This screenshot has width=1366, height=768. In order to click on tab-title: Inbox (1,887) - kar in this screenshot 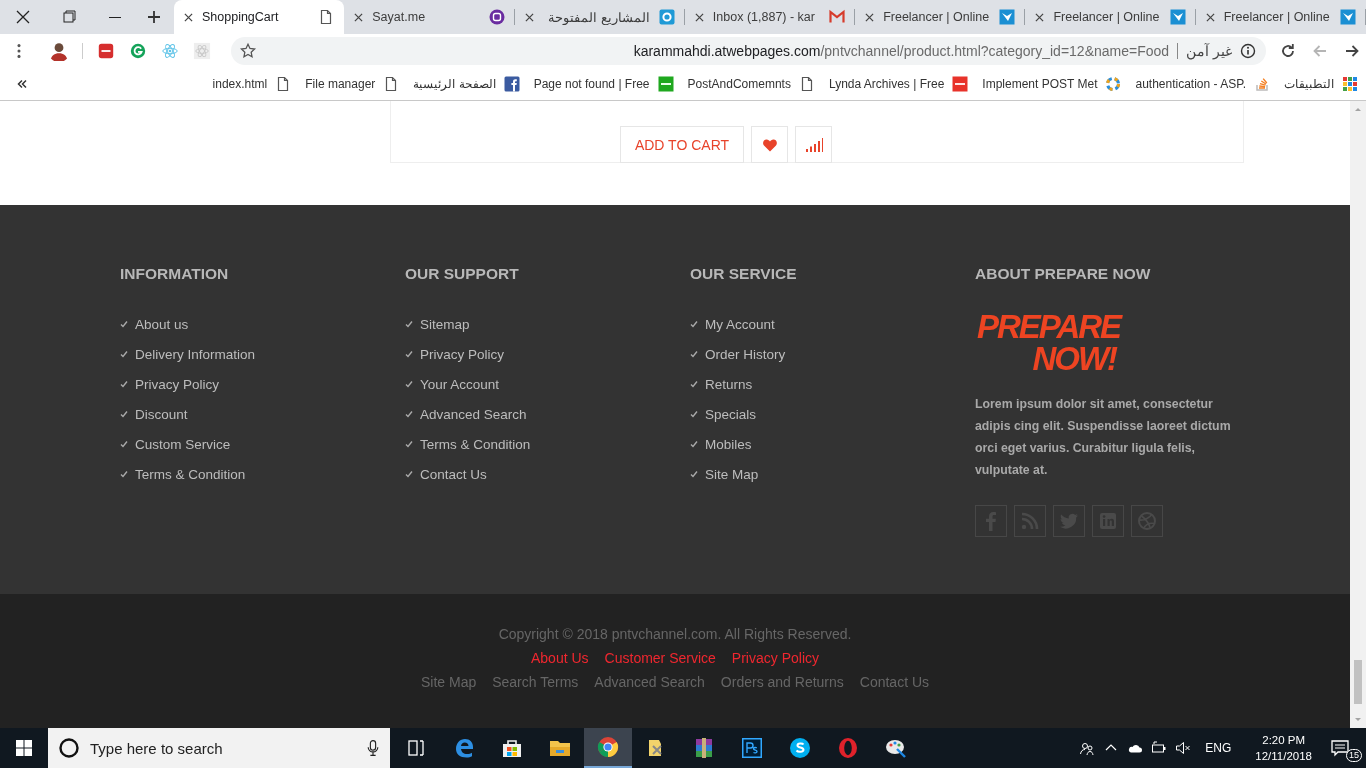, I will do `click(764, 17)`.